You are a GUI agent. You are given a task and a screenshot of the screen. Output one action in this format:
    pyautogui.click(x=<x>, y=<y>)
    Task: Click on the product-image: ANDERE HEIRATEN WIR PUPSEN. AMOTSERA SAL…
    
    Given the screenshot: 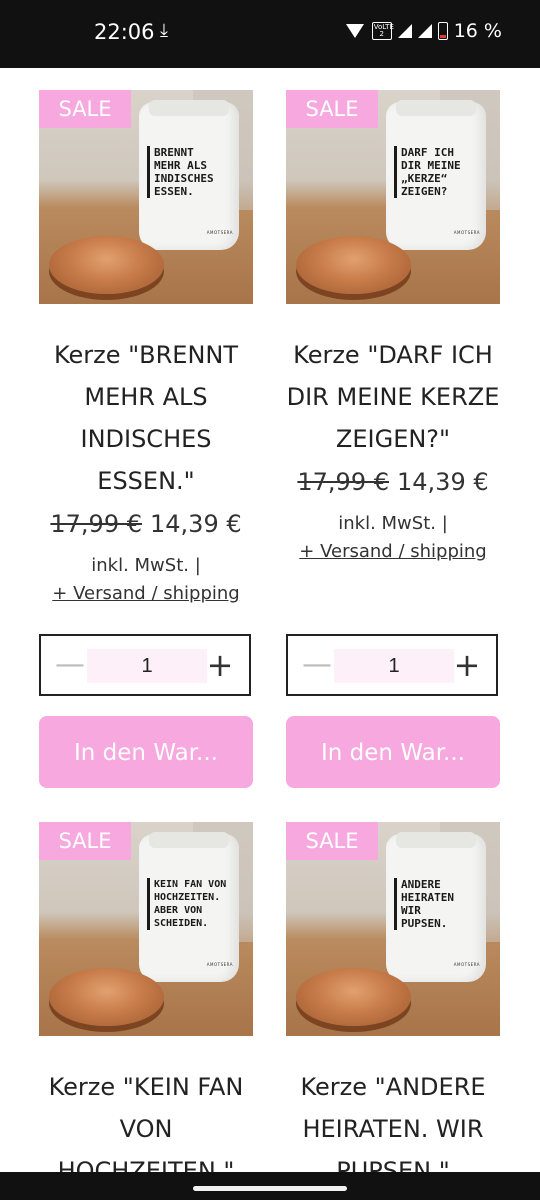 What is the action you would take?
    pyautogui.click(x=393, y=929)
    